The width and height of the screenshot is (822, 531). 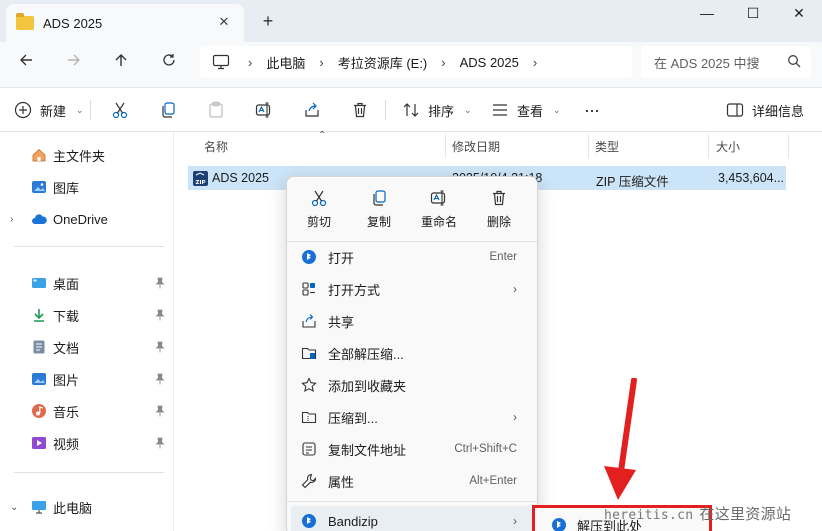 What do you see at coordinates (87, 315) in the screenshot?
I see `sidebar-item-downloads: 下载` at bounding box center [87, 315].